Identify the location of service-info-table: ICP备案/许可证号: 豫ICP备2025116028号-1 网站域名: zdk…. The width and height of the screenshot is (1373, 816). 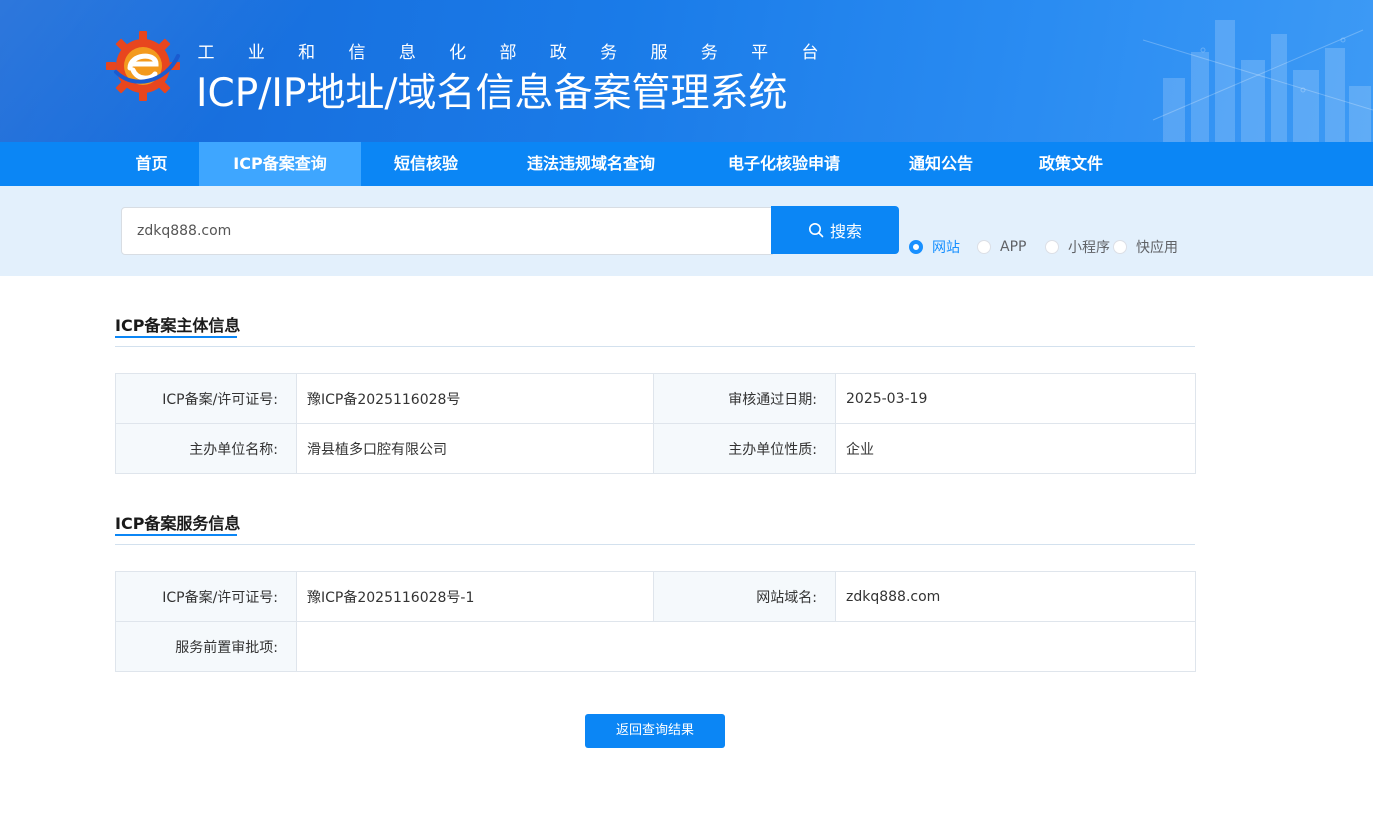
(655, 621).